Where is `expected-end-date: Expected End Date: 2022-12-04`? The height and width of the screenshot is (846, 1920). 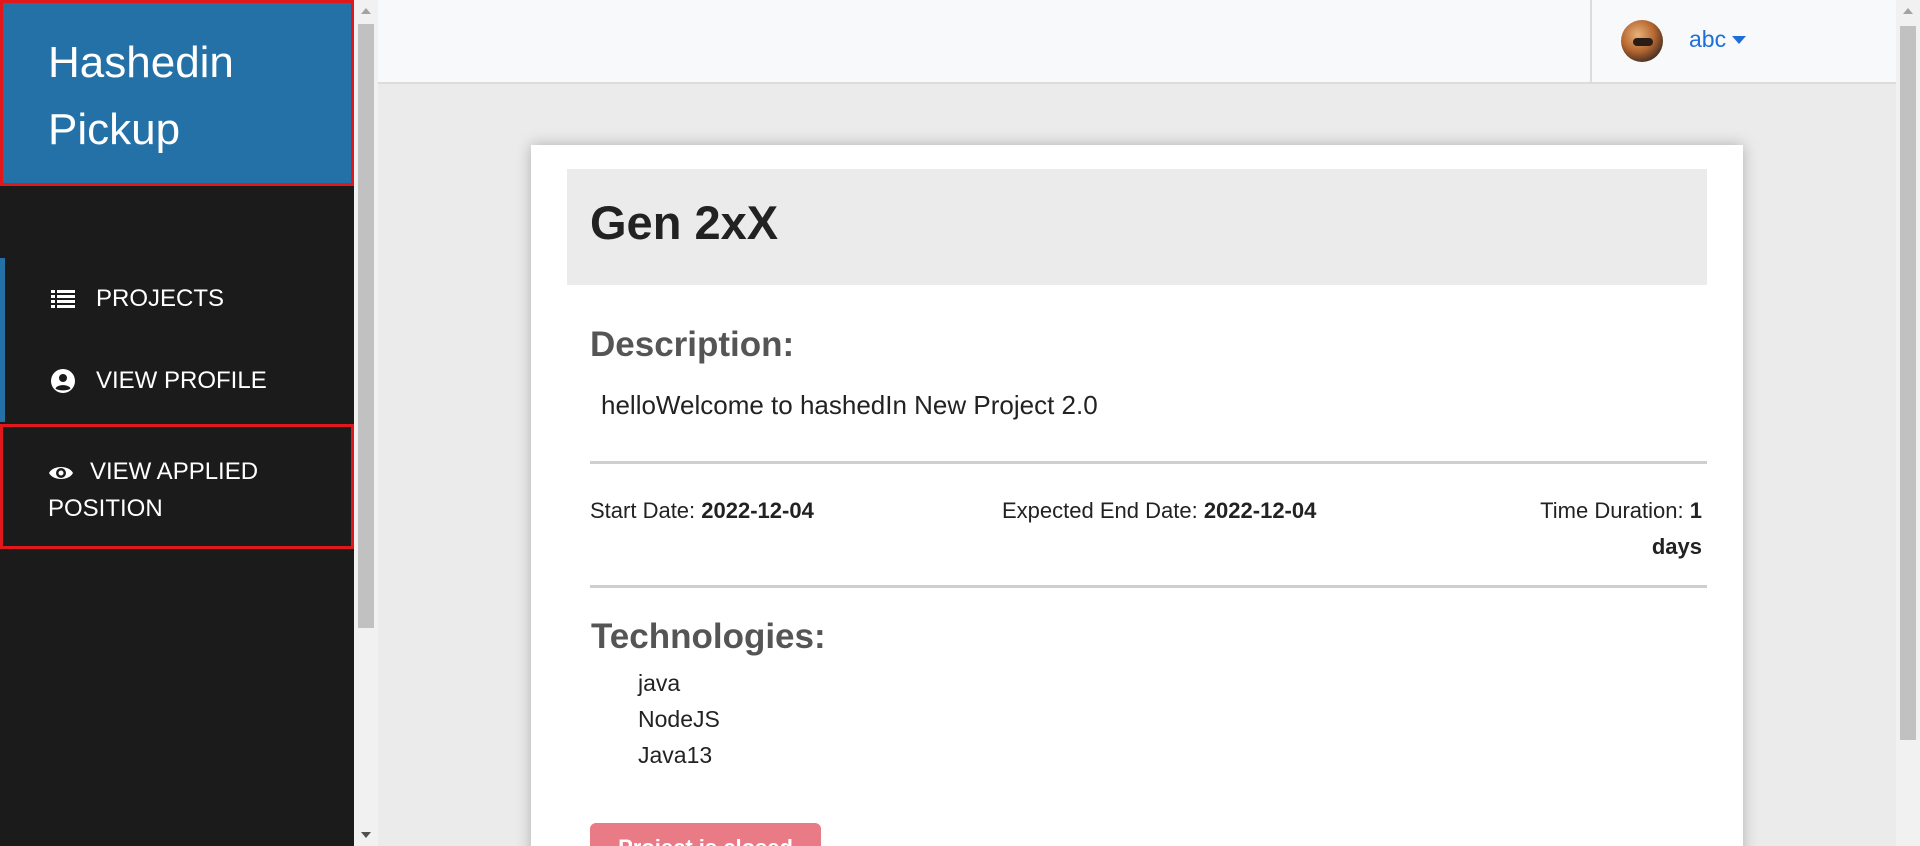
expected-end-date: Expected End Date: 2022-12-04 is located at coordinates (1159, 511).